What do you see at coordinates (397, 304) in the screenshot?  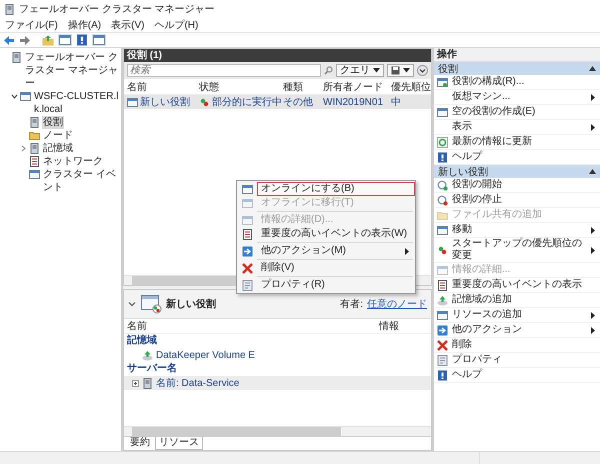 I see `owner-link: 任意のノード` at bounding box center [397, 304].